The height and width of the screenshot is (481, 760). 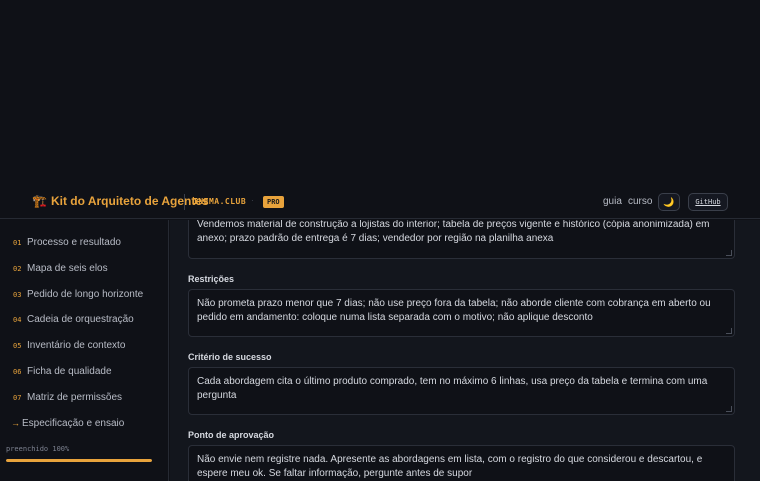 What do you see at coordinates (17, 398) in the screenshot?
I see `step-number: 07` at bounding box center [17, 398].